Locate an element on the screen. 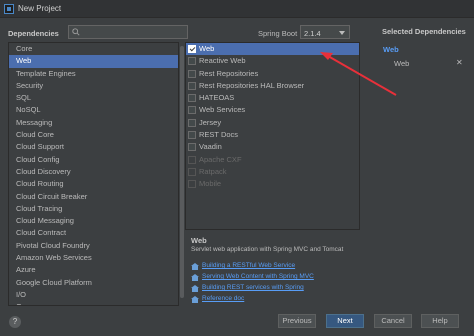 This screenshot has height=336, width=474. guide-link: Reference doc is located at coordinates (217, 300).